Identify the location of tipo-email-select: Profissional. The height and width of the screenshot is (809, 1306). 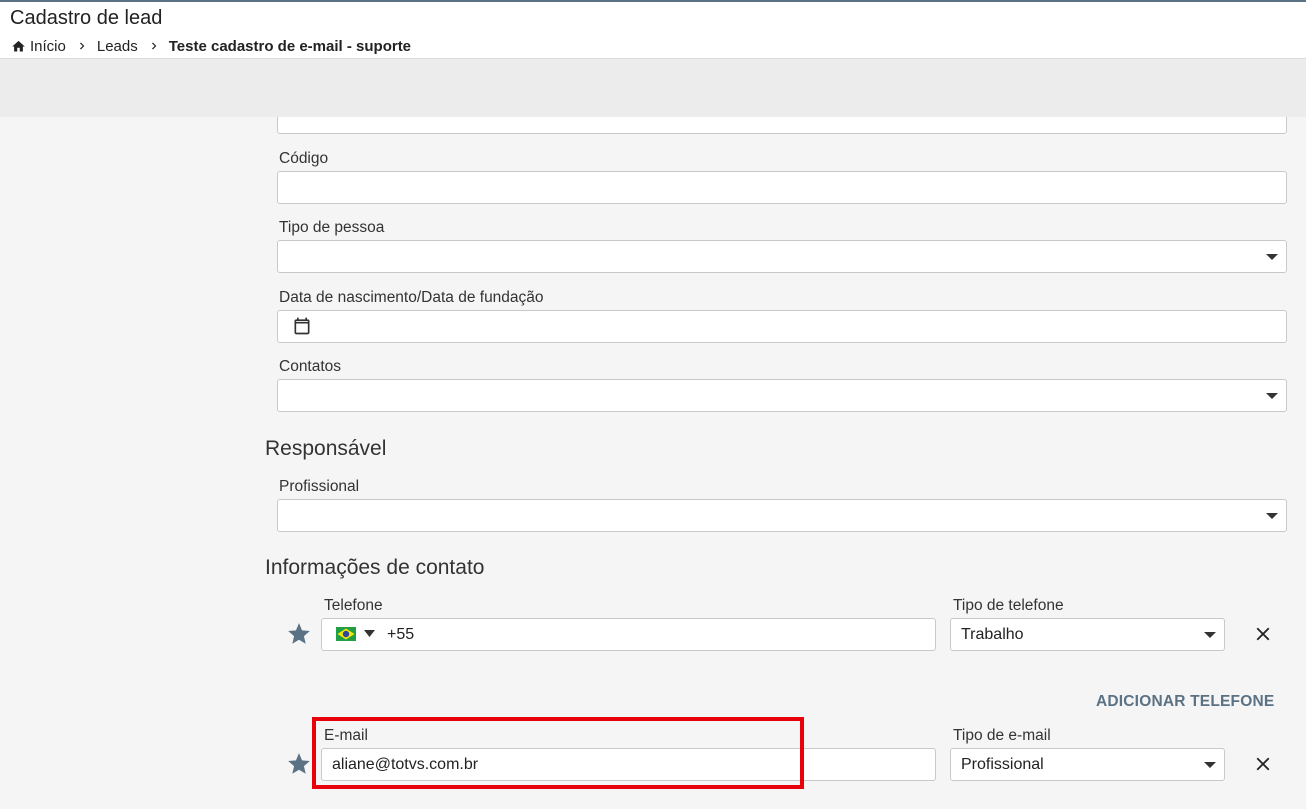
(1087, 764).